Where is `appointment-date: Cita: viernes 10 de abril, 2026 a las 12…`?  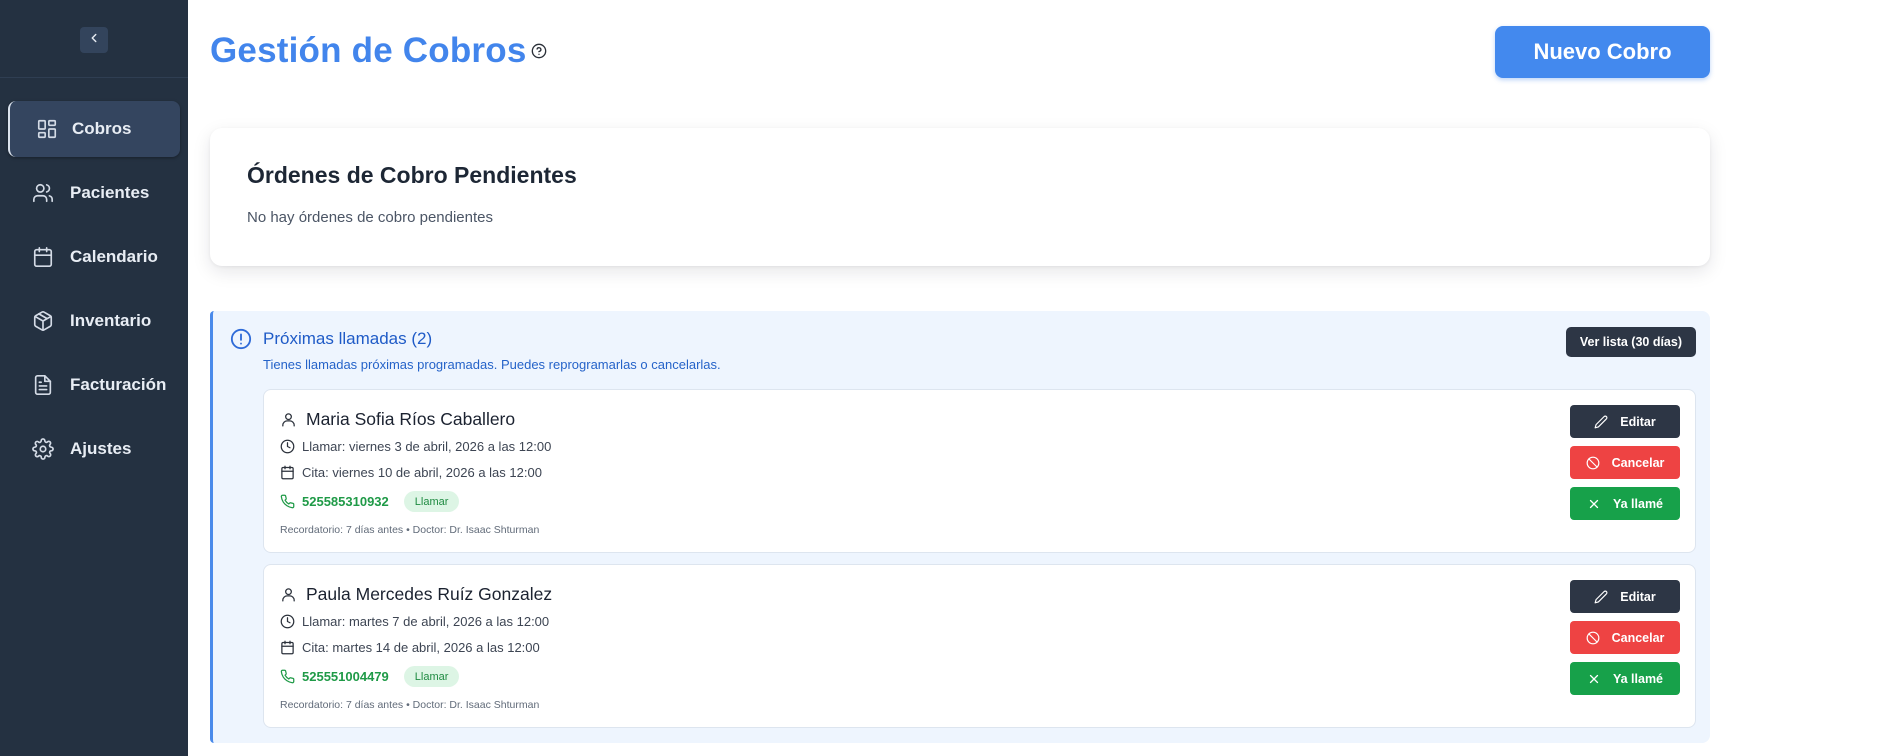 appointment-date: Cita: viernes 10 de abril, 2026 a las 12… is located at coordinates (422, 472).